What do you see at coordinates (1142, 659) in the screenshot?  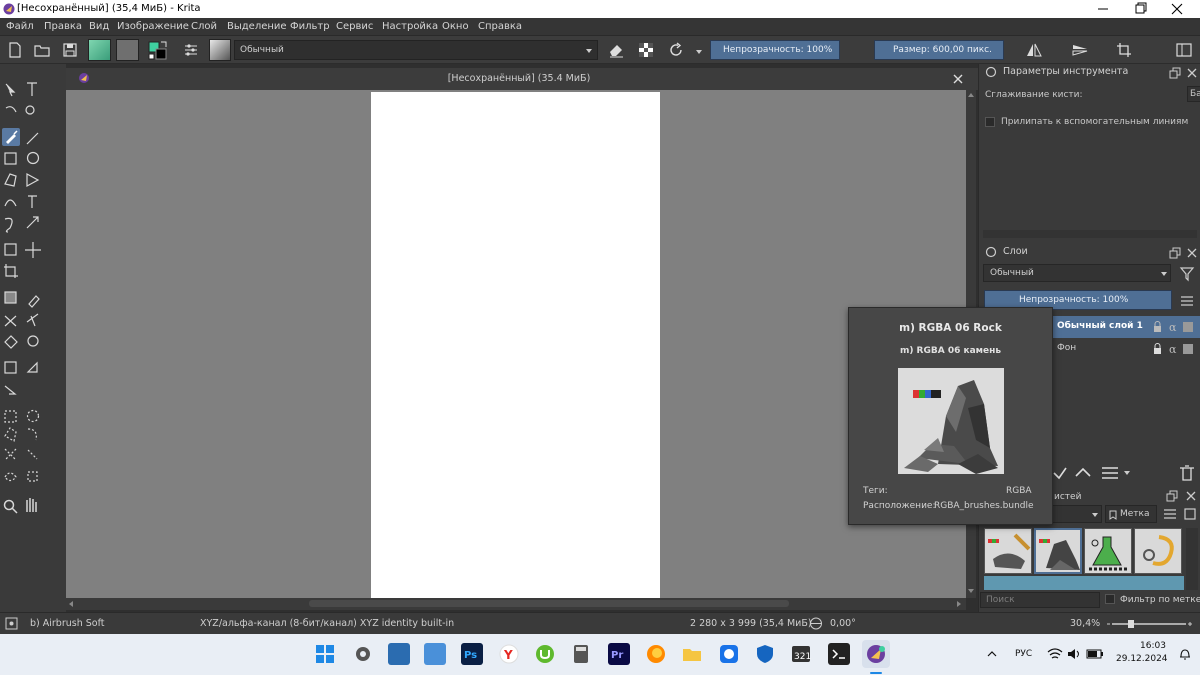 I see `clock-date: 29.12.2024` at bounding box center [1142, 659].